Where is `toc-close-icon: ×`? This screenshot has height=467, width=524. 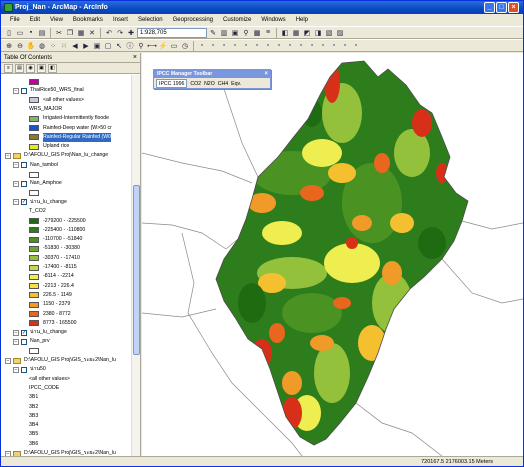 toc-close-icon: × is located at coordinates (135, 58).